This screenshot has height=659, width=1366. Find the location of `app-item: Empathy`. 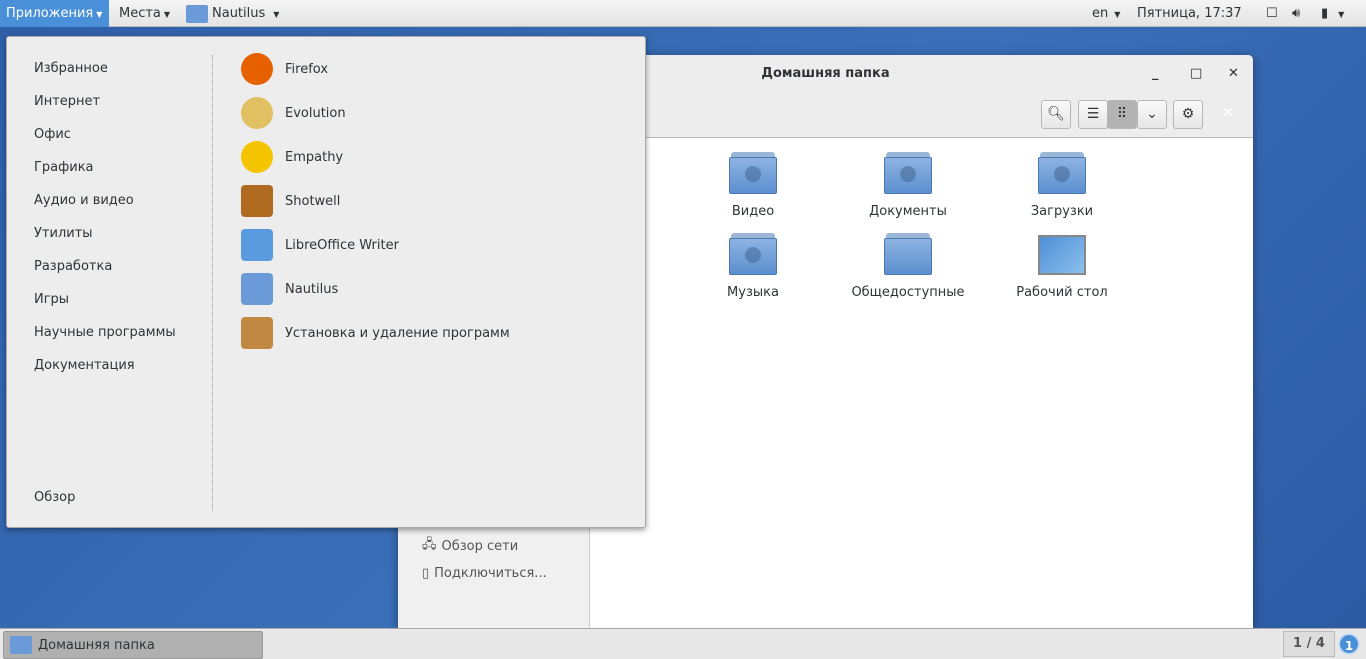

app-item: Empathy is located at coordinates (292, 157).